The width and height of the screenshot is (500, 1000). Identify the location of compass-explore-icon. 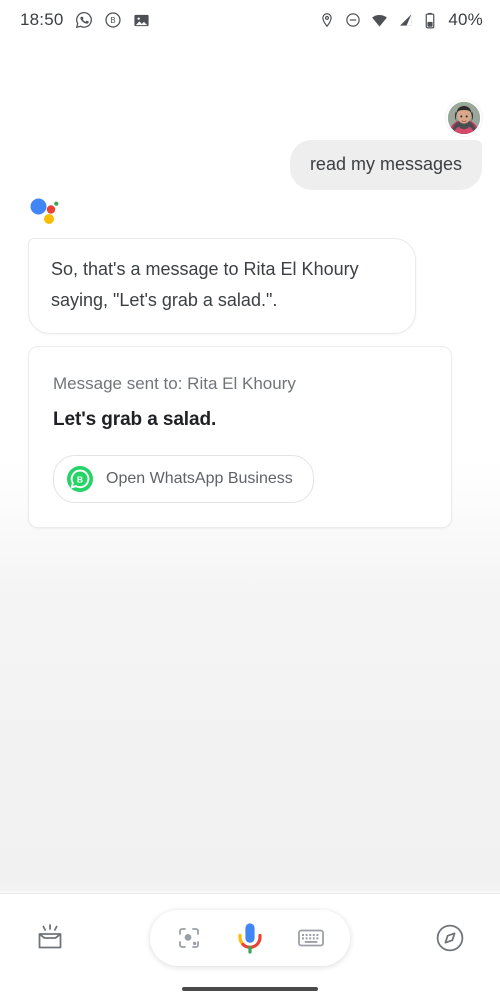
(450, 938).